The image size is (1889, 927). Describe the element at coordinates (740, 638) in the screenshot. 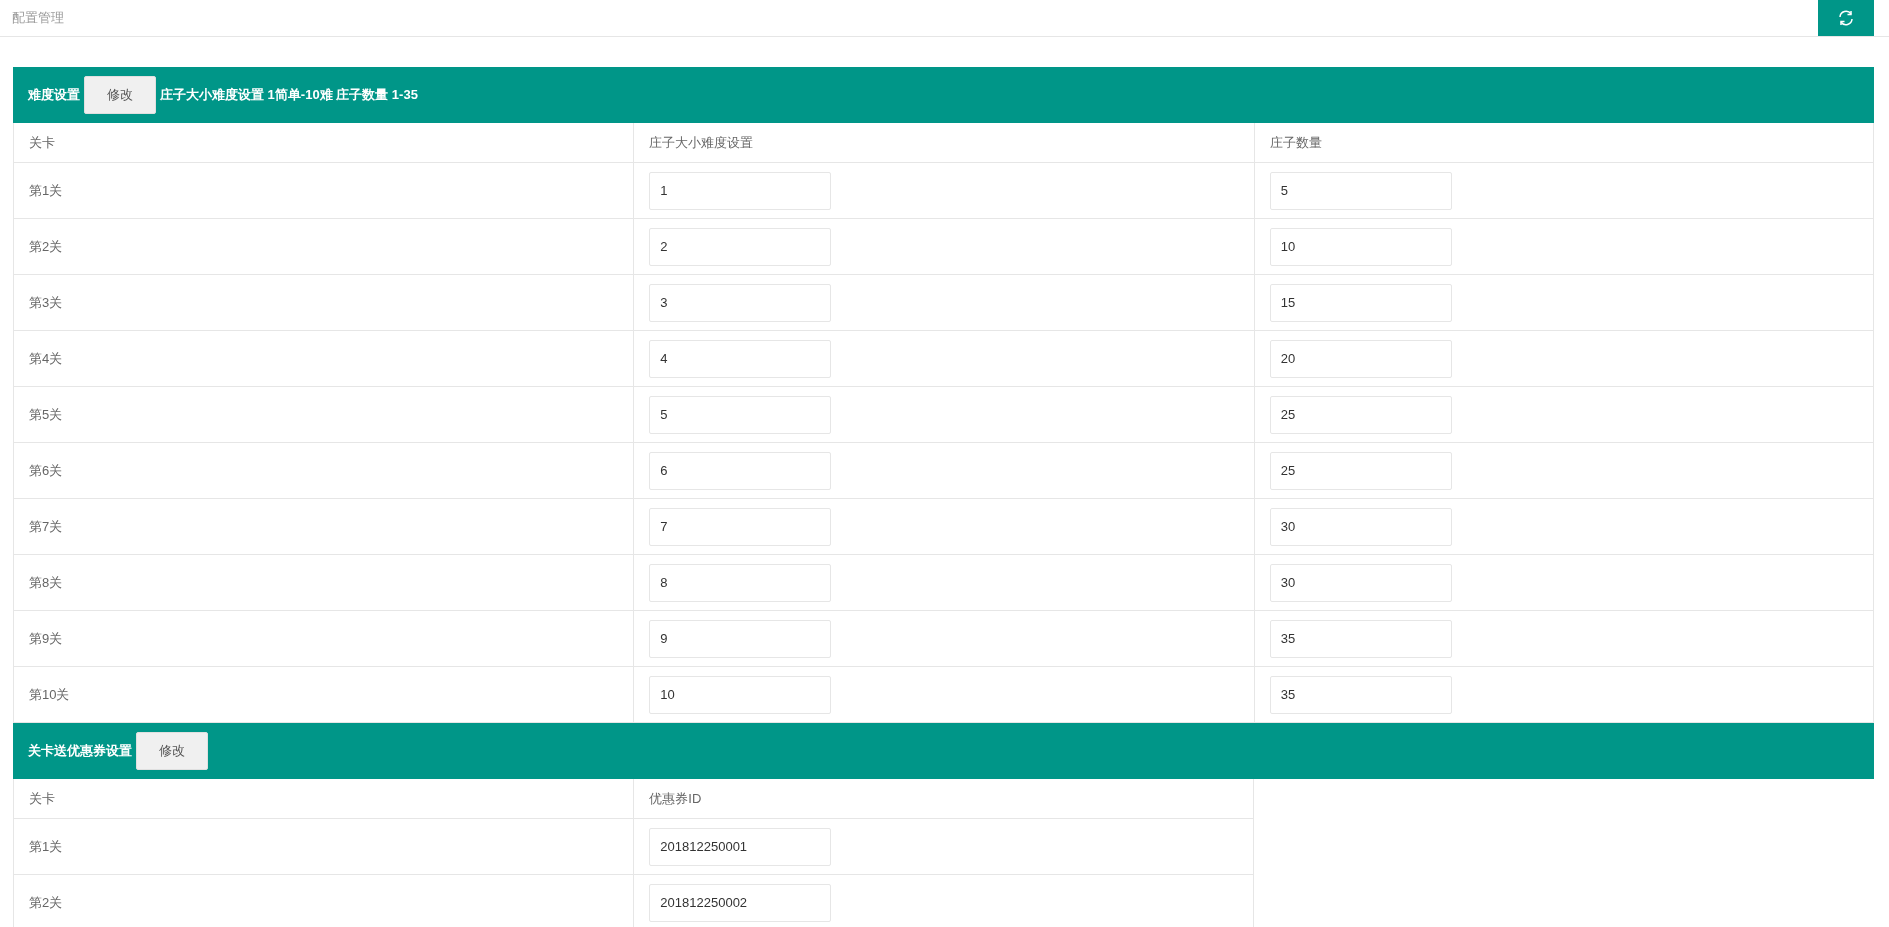

I see `value-input: 9` at that location.